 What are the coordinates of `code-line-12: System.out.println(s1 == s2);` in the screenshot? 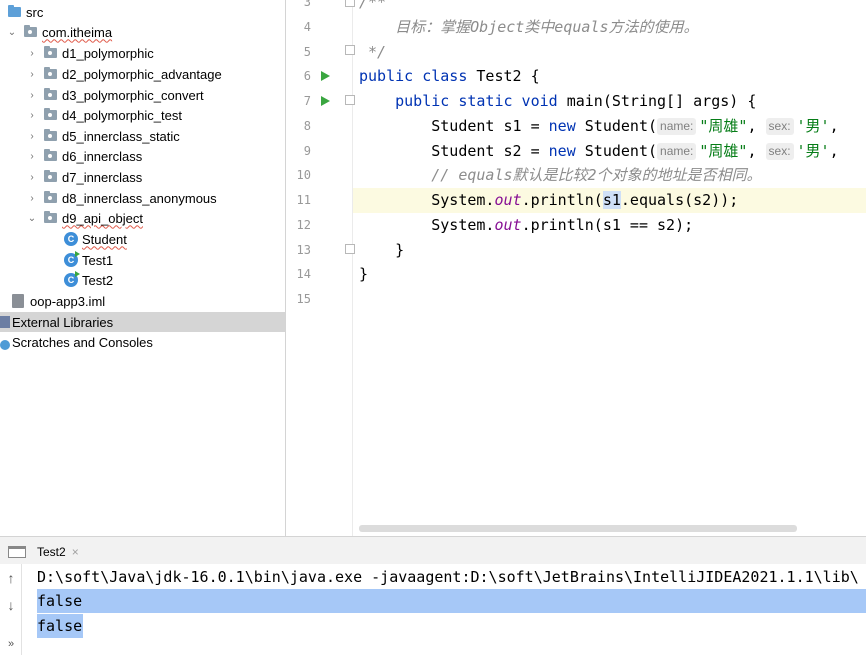 It's located at (526, 225).